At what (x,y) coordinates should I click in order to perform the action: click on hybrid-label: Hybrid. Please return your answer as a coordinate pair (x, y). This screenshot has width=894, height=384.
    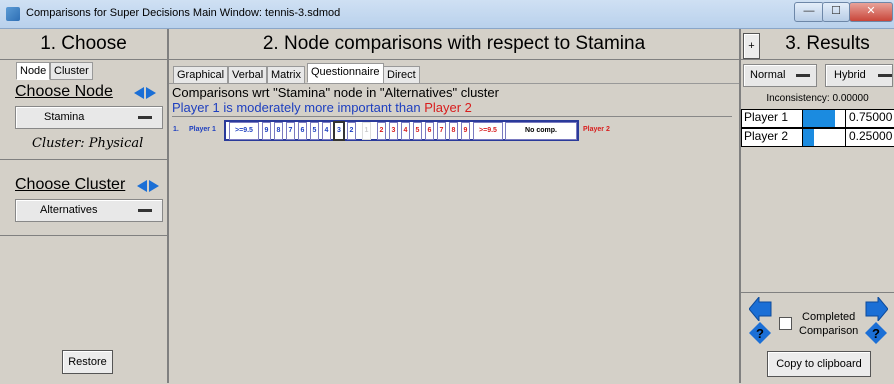
    Looking at the image, I should click on (850, 75).